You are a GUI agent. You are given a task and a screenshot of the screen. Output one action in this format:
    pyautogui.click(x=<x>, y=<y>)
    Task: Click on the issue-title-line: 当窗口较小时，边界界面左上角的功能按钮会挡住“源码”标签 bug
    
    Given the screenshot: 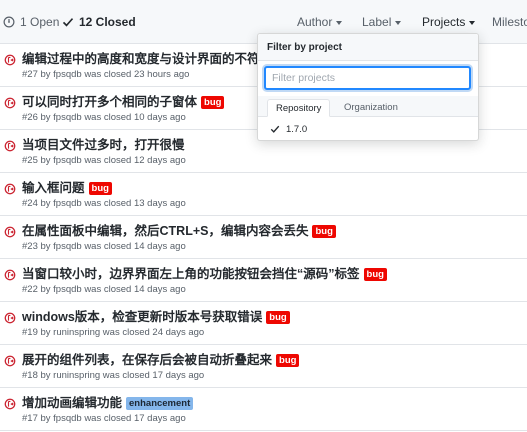 What is the action you would take?
    pyautogui.click(x=204, y=274)
    